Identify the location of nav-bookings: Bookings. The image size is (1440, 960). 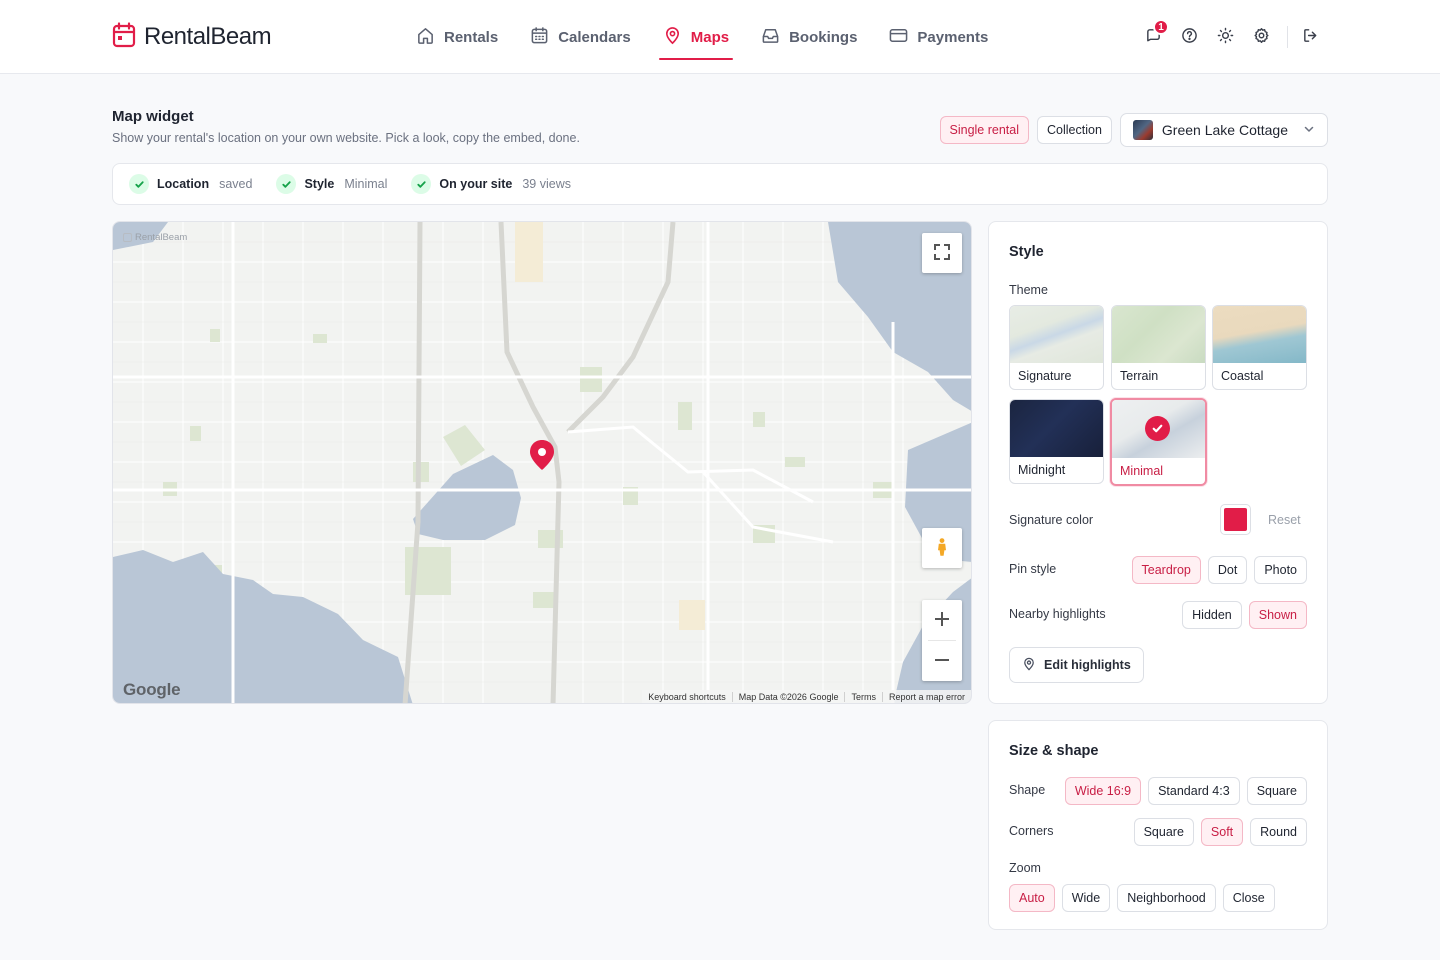
(809, 37).